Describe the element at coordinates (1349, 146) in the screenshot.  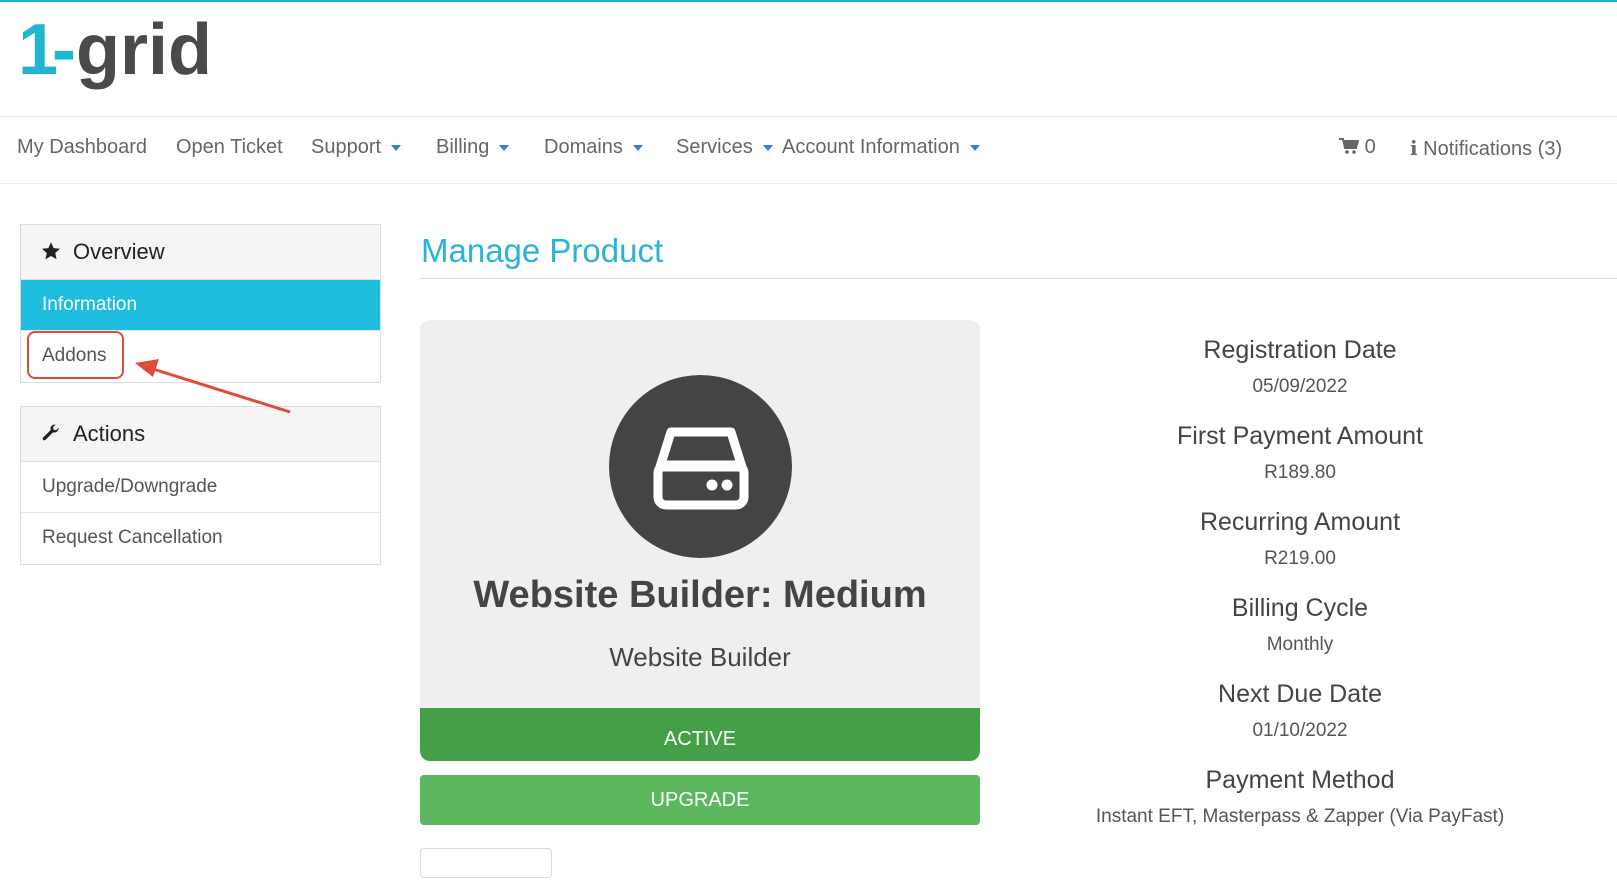
I see `cart-icon` at that location.